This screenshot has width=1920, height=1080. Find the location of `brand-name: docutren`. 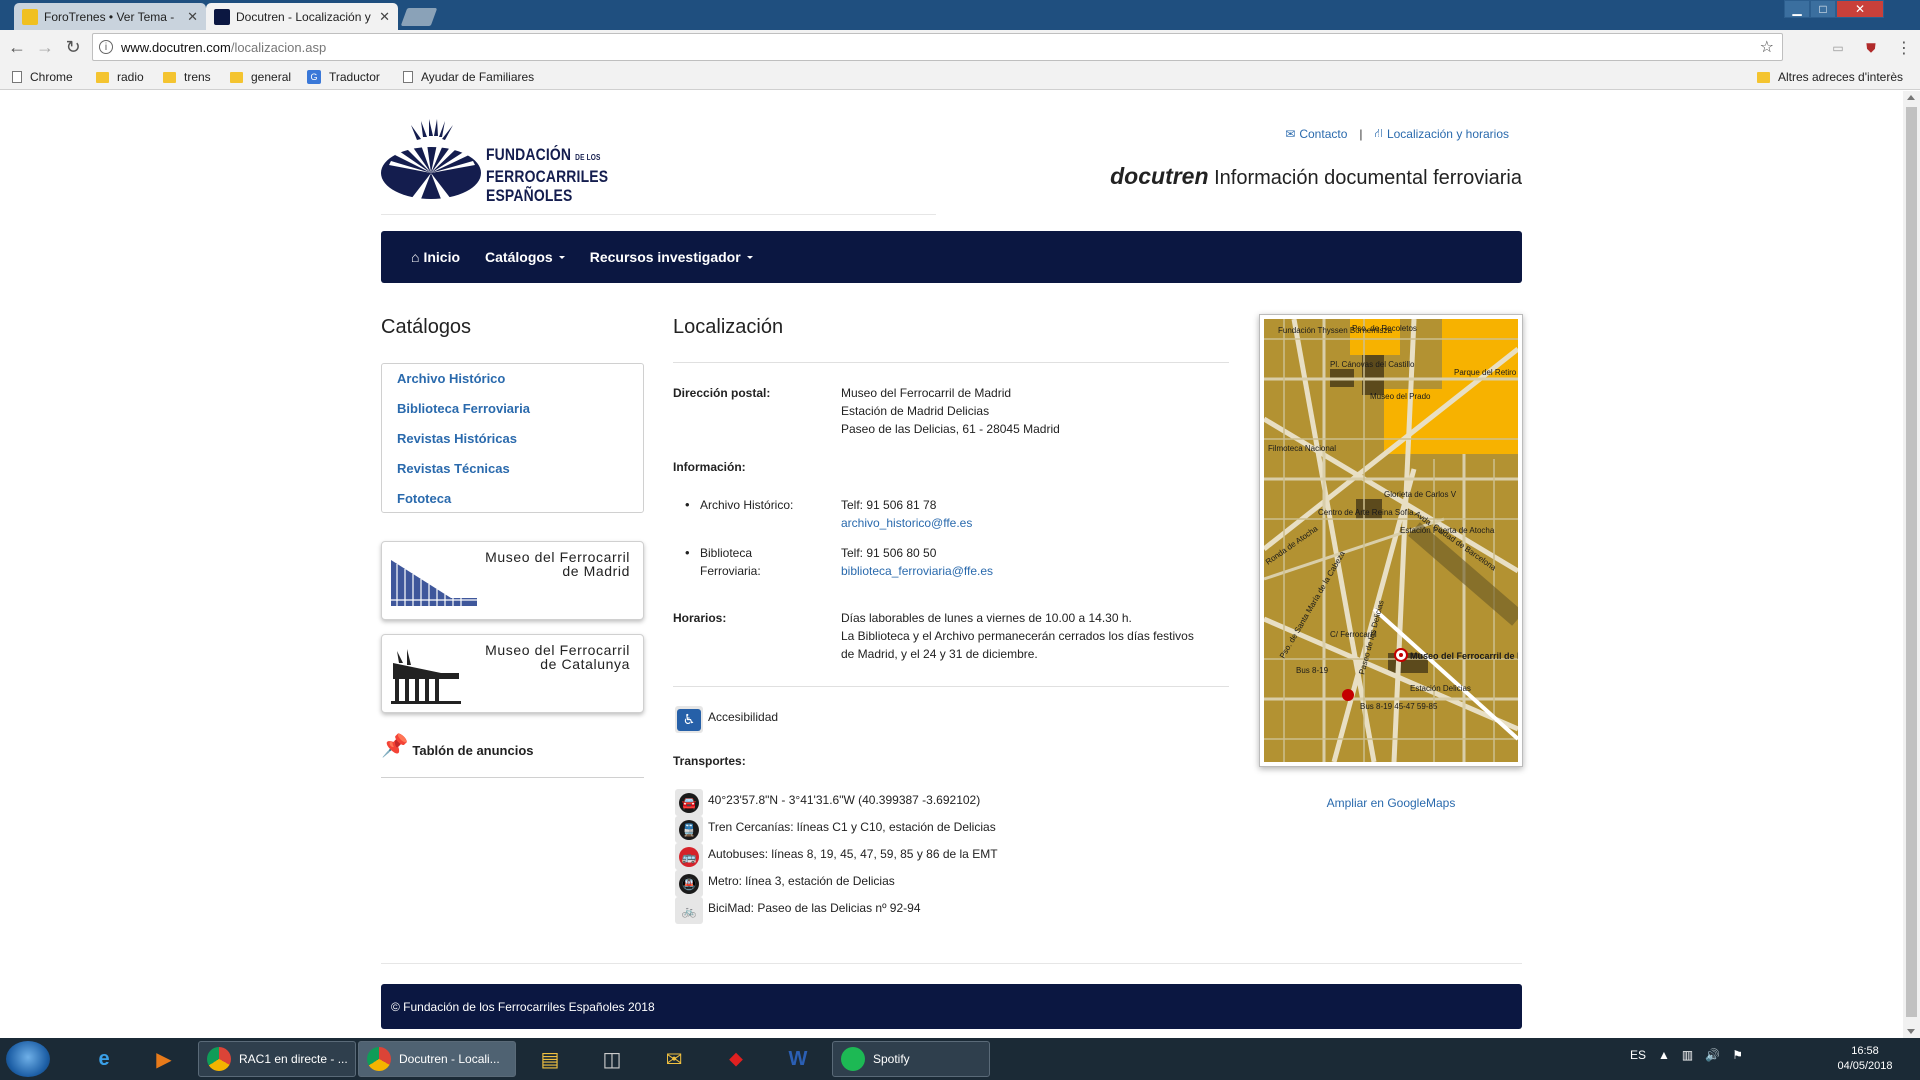

brand-name: docutren is located at coordinates (1159, 176).